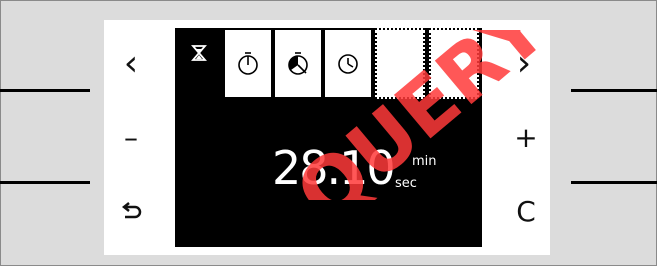 The width and height of the screenshot is (657, 266). I want to click on left-divider-top, so click(45, 90).